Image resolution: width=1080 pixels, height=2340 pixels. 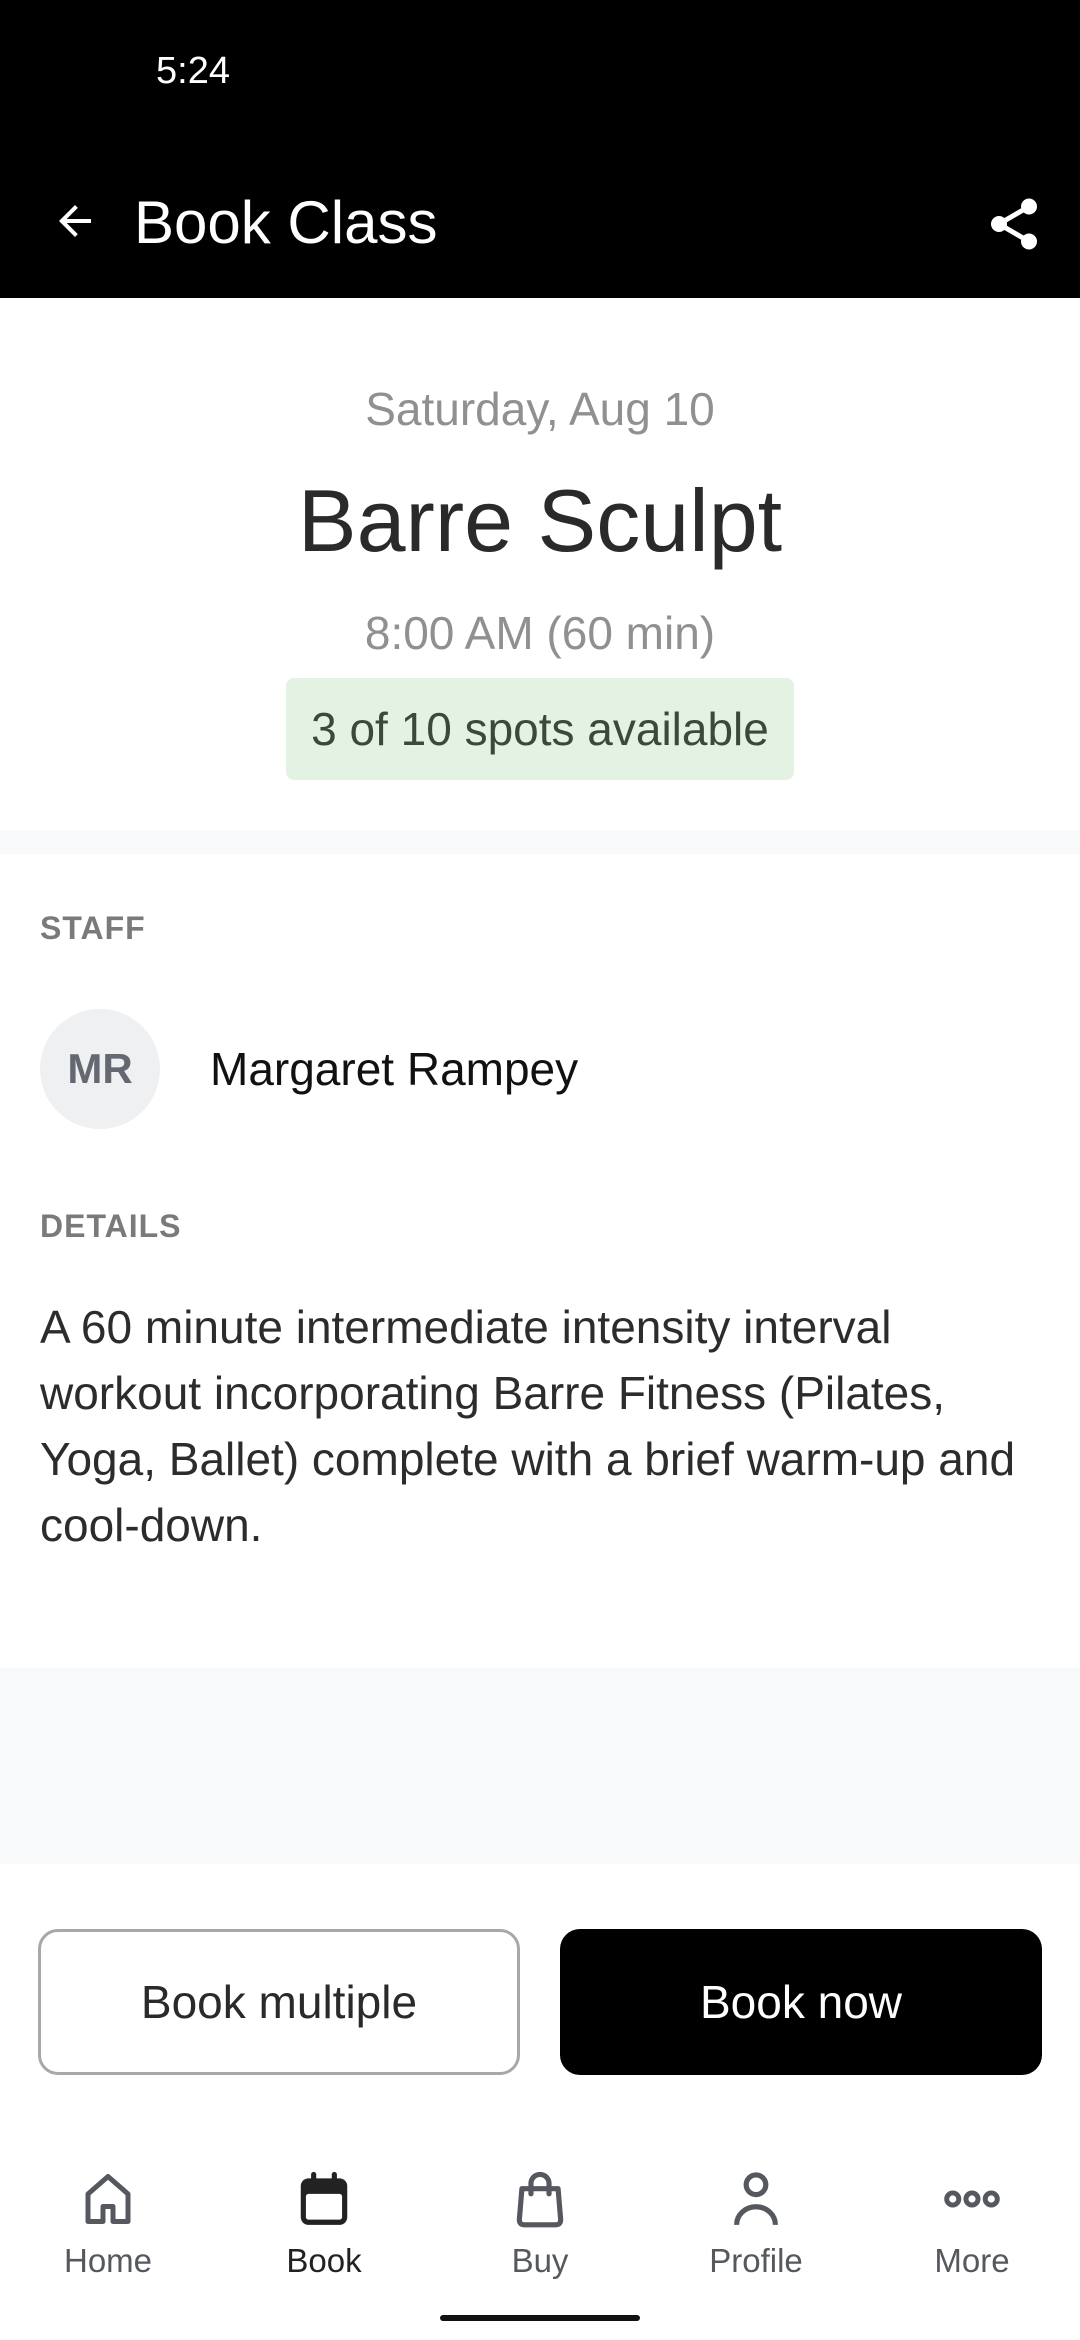 I want to click on arrow-left-icon, so click(x=75, y=221).